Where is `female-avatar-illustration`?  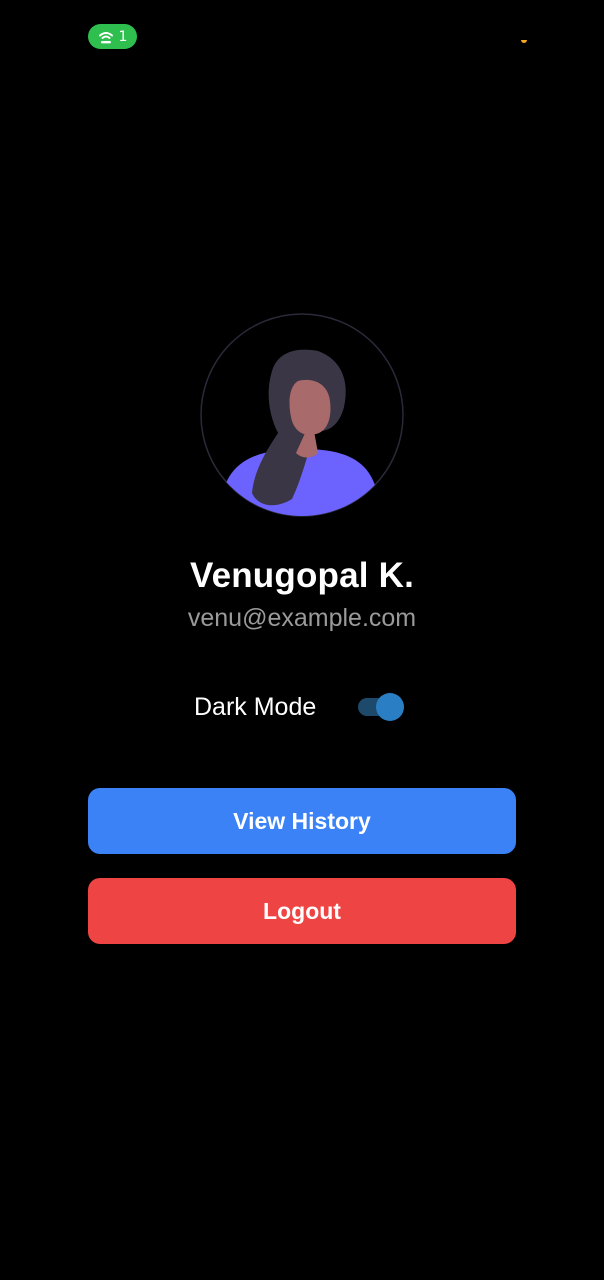 female-avatar-illustration is located at coordinates (302, 415).